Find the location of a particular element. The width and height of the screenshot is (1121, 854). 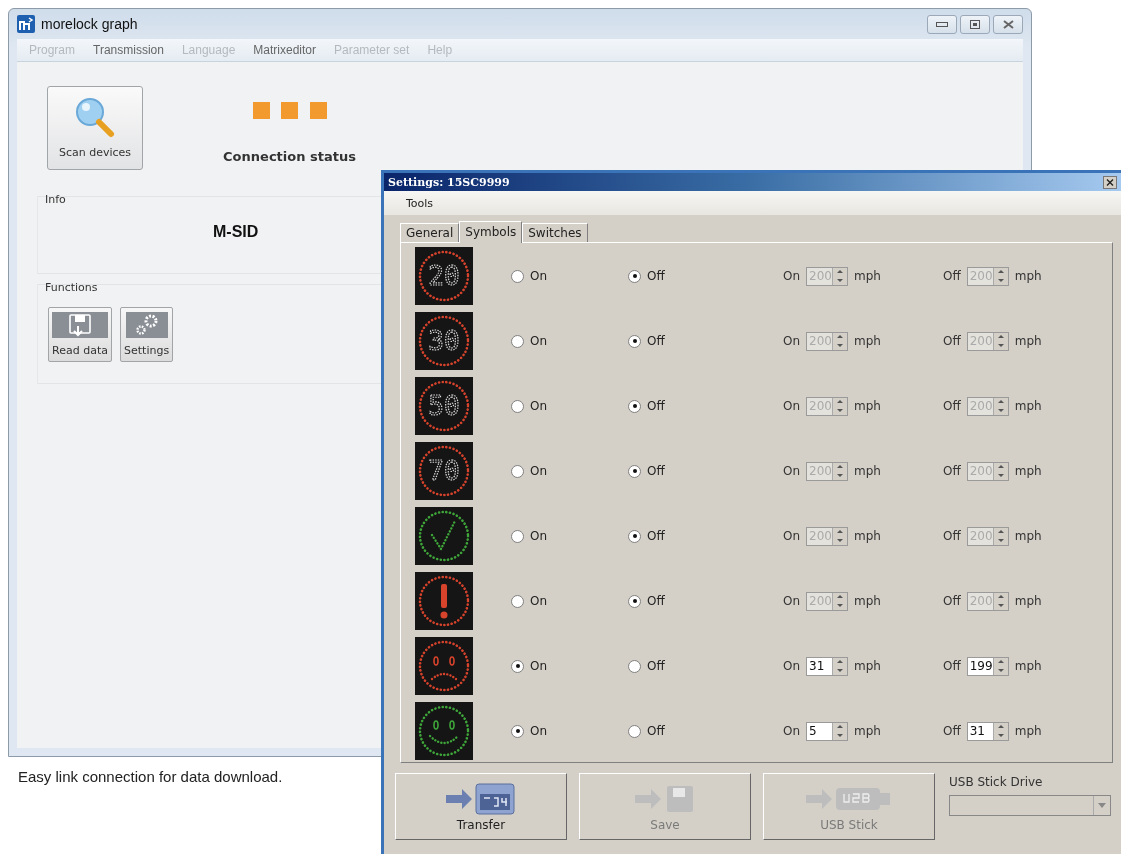

app-logo-icon is located at coordinates (26, 24).